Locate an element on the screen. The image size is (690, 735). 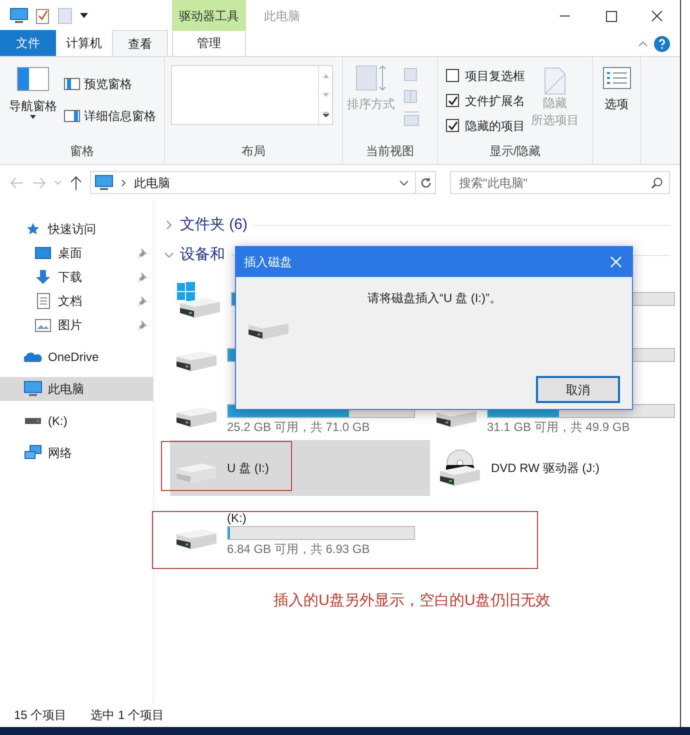
search-field: 搜索"此电脑" is located at coordinates (560, 182).